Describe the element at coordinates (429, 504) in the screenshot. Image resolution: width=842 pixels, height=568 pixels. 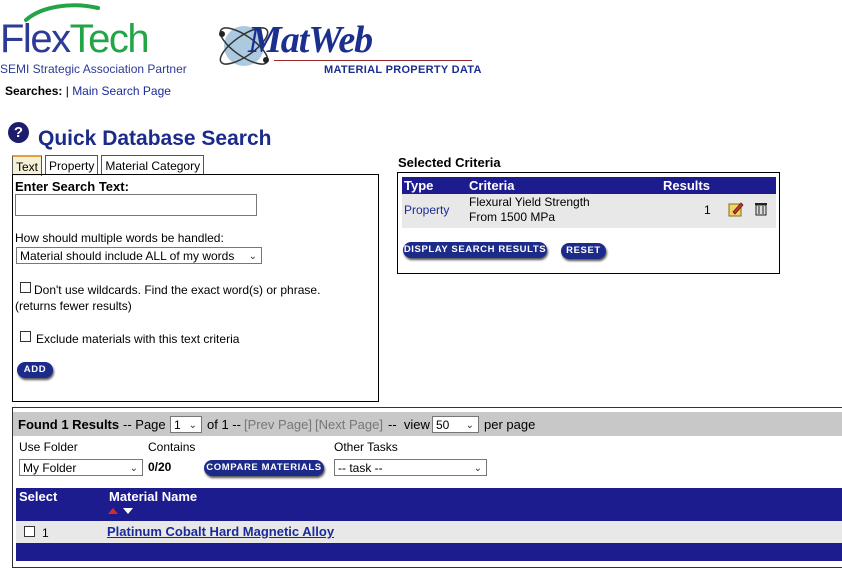
I see `results-table-header: Select Material Name` at that location.